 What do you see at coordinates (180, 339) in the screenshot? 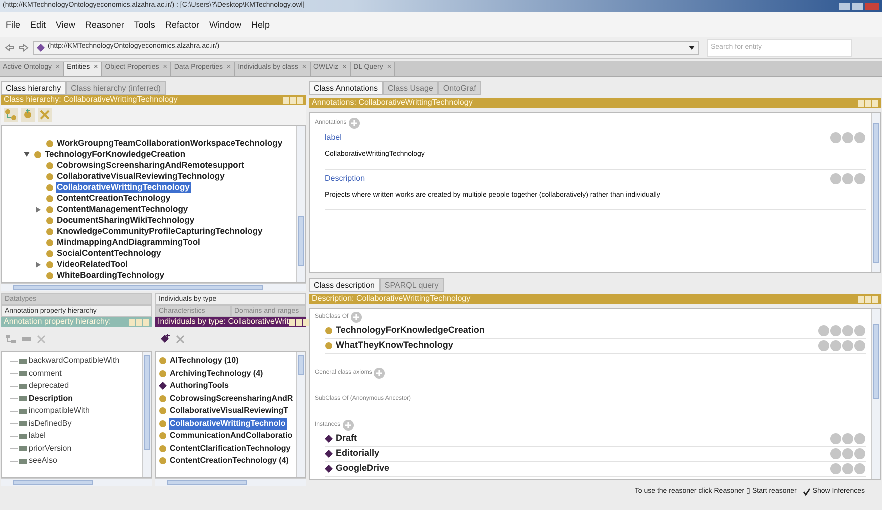
I see `delete-individual-icon` at bounding box center [180, 339].